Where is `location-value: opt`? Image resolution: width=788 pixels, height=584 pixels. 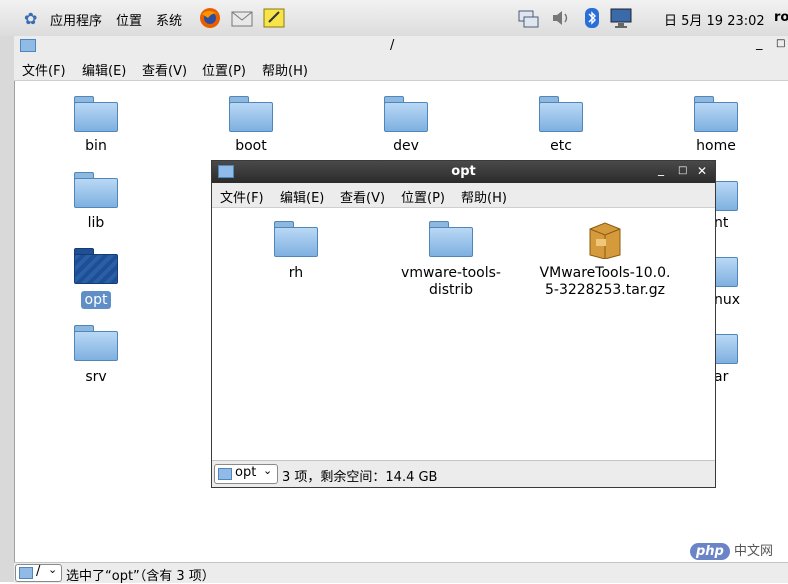
location-value: opt is located at coordinates (246, 472).